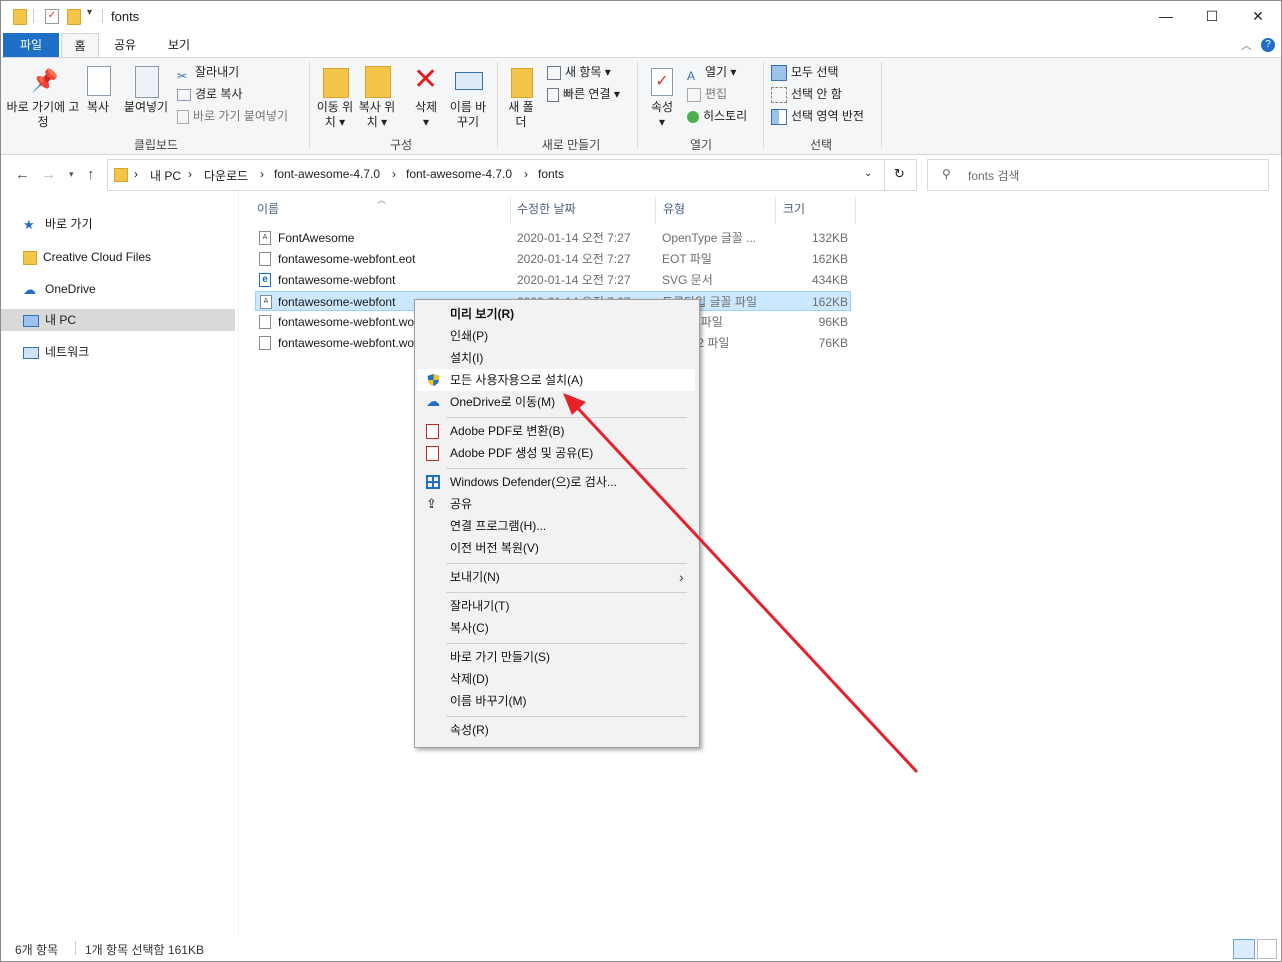 Image resolution: width=1282 pixels, height=962 pixels. I want to click on large-icons-view-icon, so click(1267, 949).